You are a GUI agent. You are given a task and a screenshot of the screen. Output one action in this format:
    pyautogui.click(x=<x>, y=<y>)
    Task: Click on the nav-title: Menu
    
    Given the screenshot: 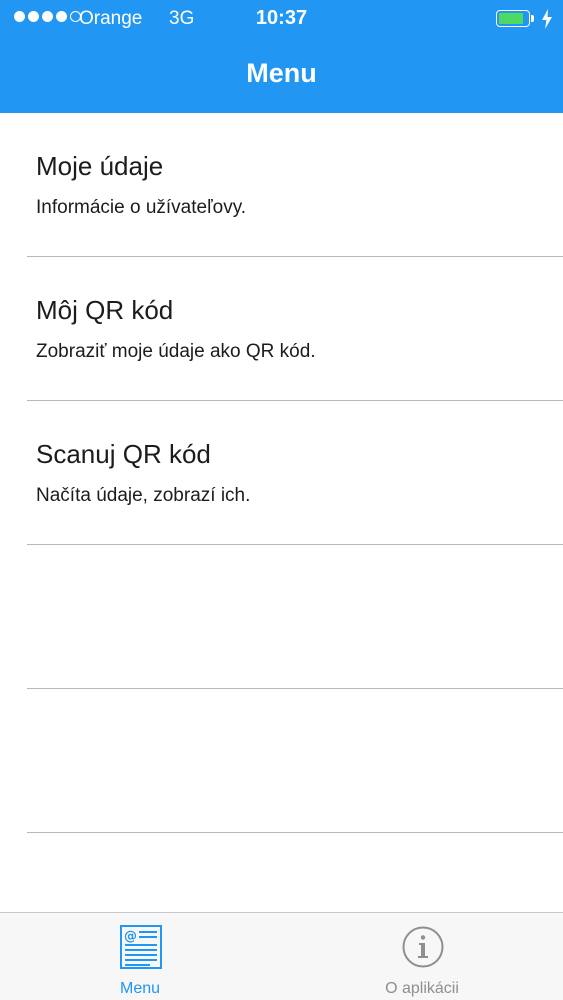 What is the action you would take?
    pyautogui.click(x=281, y=73)
    